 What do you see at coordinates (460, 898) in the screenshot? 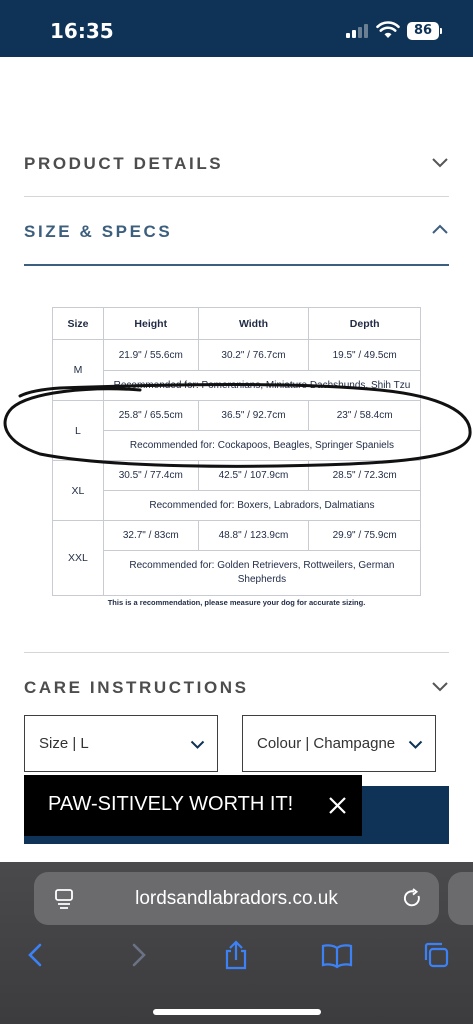
I see `next-tab-preview` at bounding box center [460, 898].